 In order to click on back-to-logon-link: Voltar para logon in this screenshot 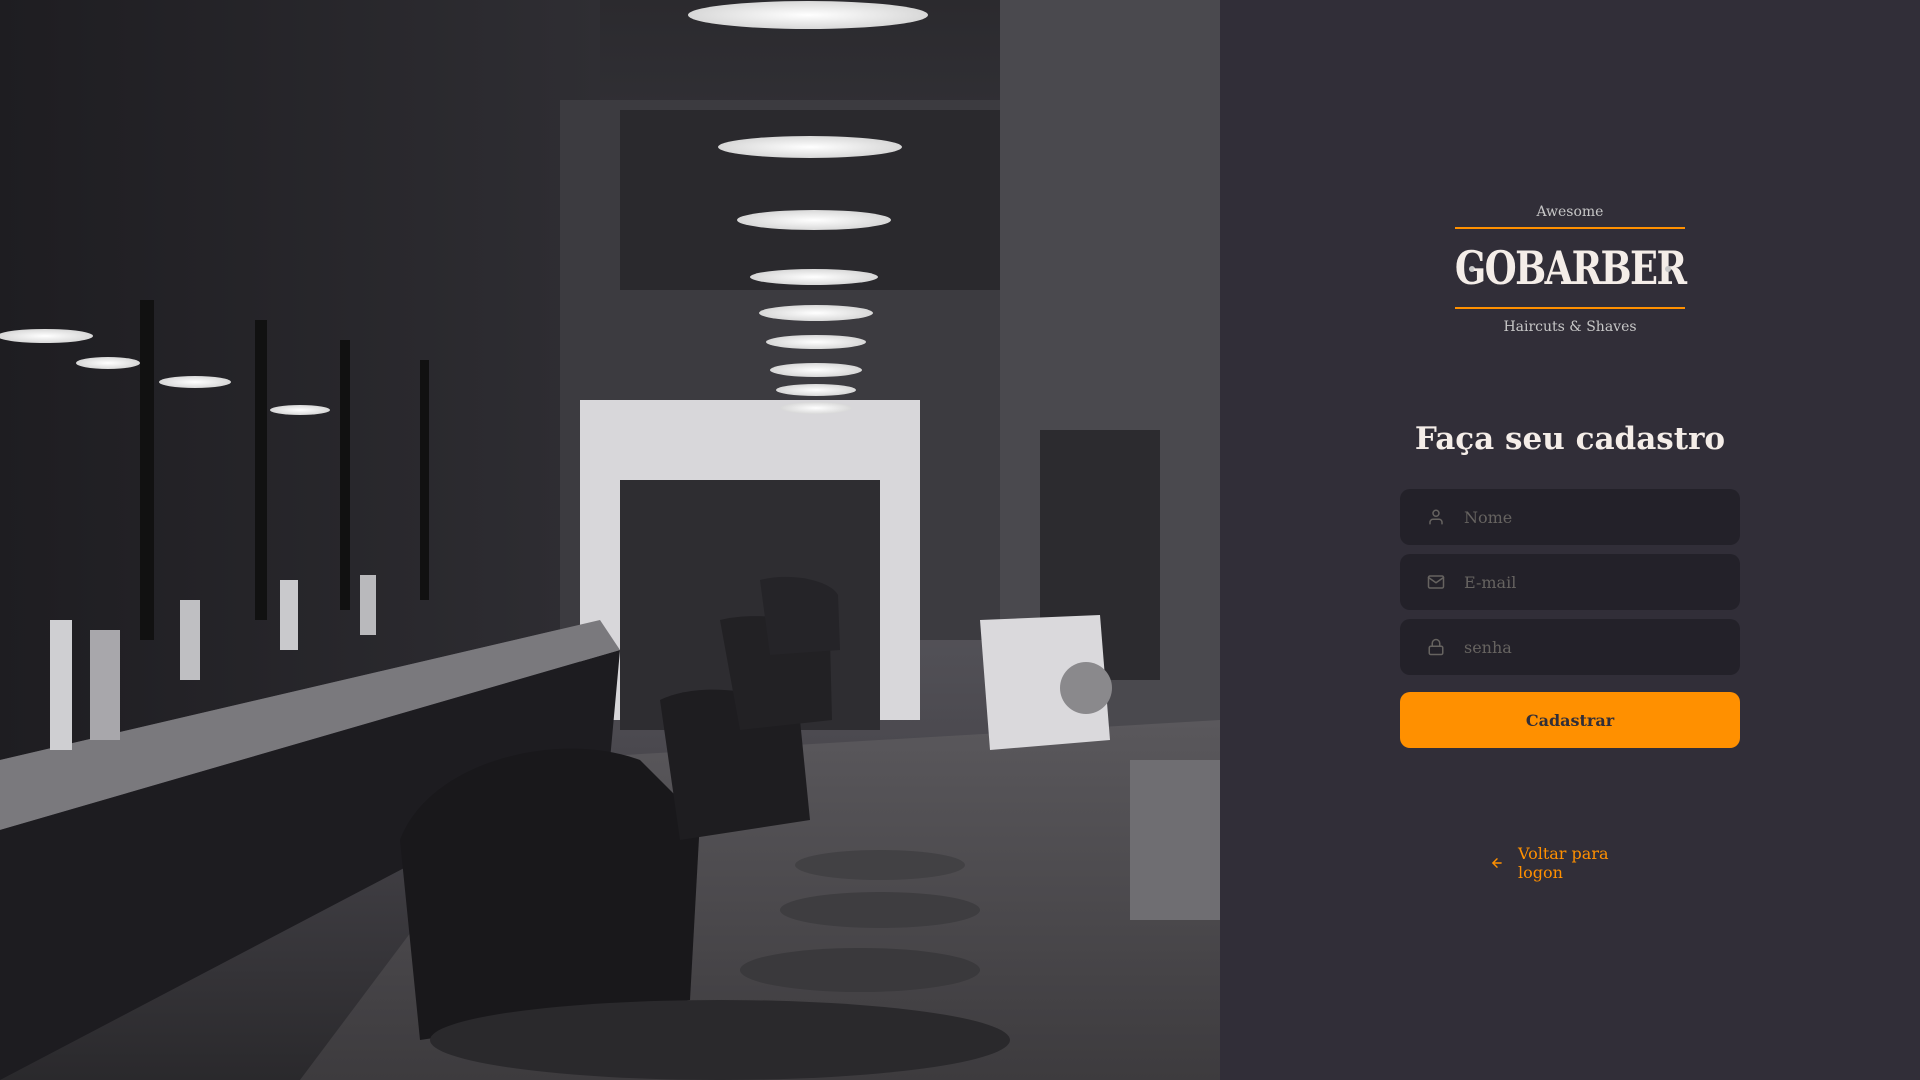, I will do `click(1570, 863)`.